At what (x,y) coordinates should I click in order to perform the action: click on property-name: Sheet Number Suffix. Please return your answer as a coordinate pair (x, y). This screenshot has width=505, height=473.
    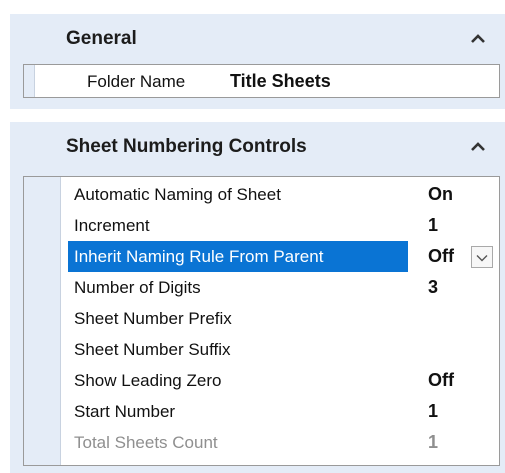
    Looking at the image, I should click on (152, 349).